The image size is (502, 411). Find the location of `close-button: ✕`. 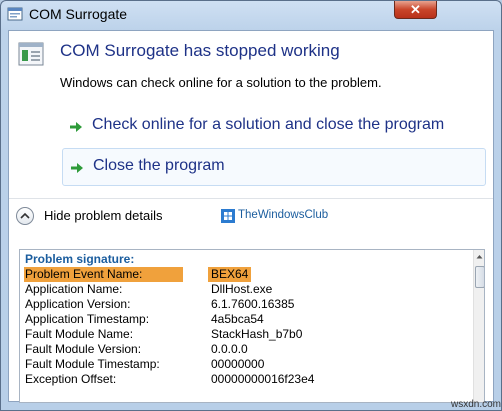

close-button: ✕ is located at coordinates (415, 10).